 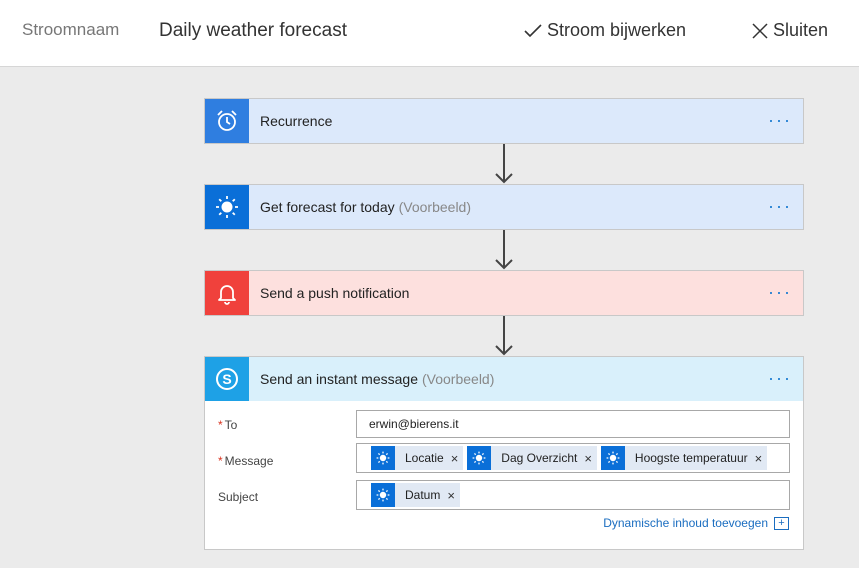 What do you see at coordinates (227, 293) in the screenshot?
I see `bell-icon` at bounding box center [227, 293].